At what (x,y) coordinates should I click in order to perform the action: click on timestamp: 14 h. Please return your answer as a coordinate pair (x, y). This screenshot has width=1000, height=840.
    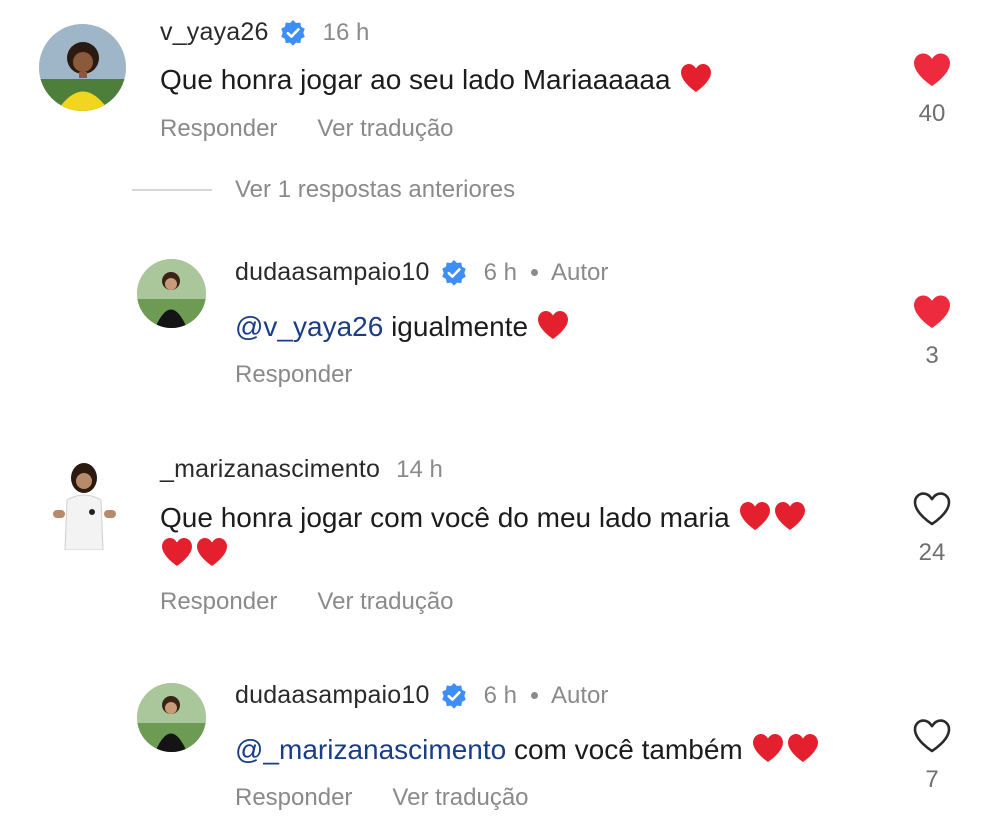
    Looking at the image, I should click on (419, 469).